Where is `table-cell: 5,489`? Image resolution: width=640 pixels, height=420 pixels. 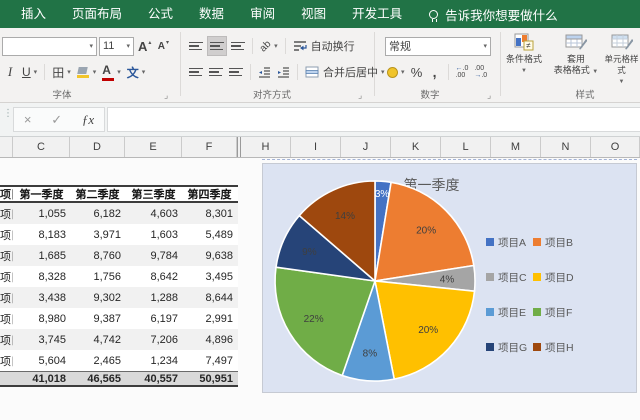 table-cell: 5,489 is located at coordinates (209, 235).